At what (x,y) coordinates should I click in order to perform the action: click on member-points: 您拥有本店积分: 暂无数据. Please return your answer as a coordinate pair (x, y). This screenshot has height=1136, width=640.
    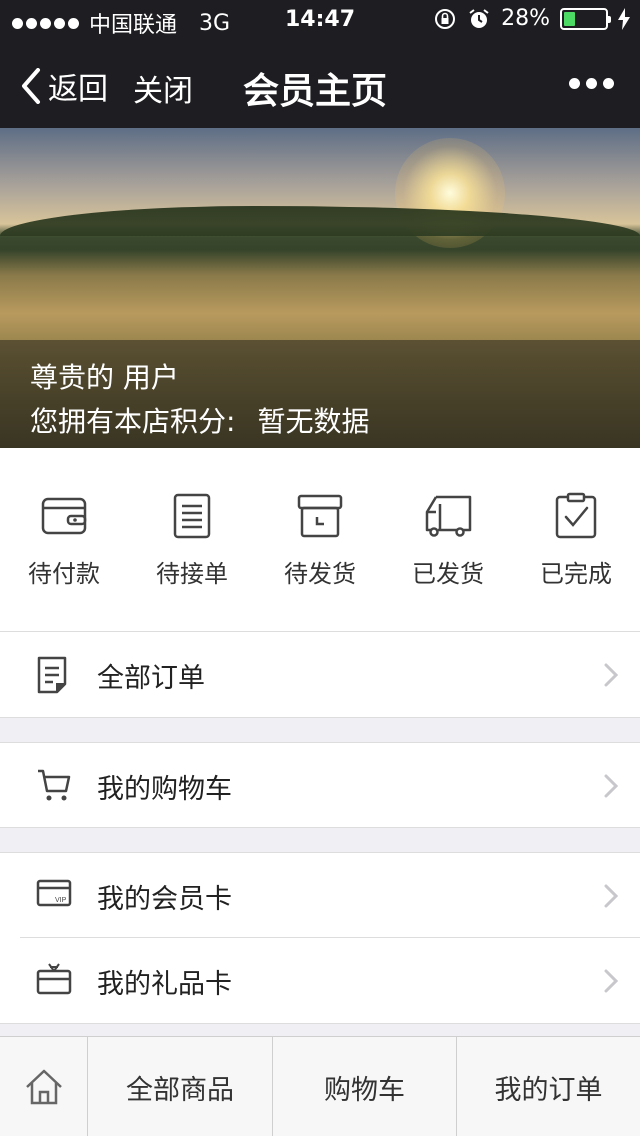
    Looking at the image, I should click on (199, 420).